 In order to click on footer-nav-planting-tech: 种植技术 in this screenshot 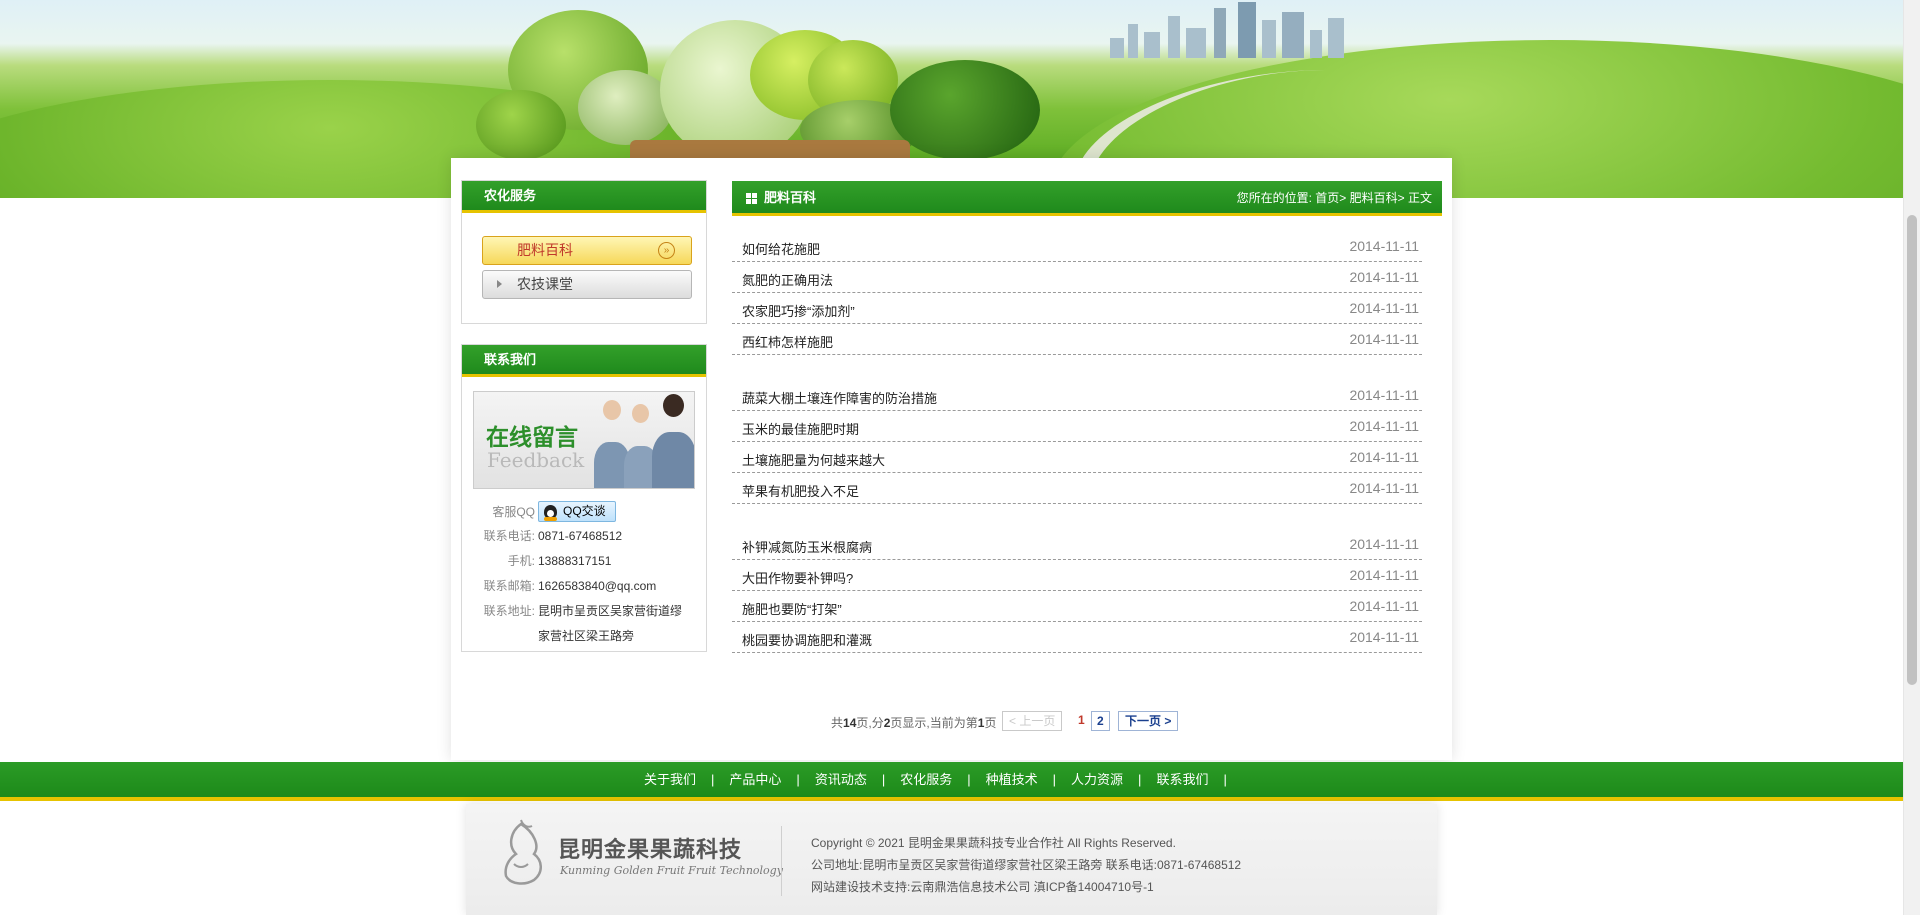, I will do `click(1012, 780)`.